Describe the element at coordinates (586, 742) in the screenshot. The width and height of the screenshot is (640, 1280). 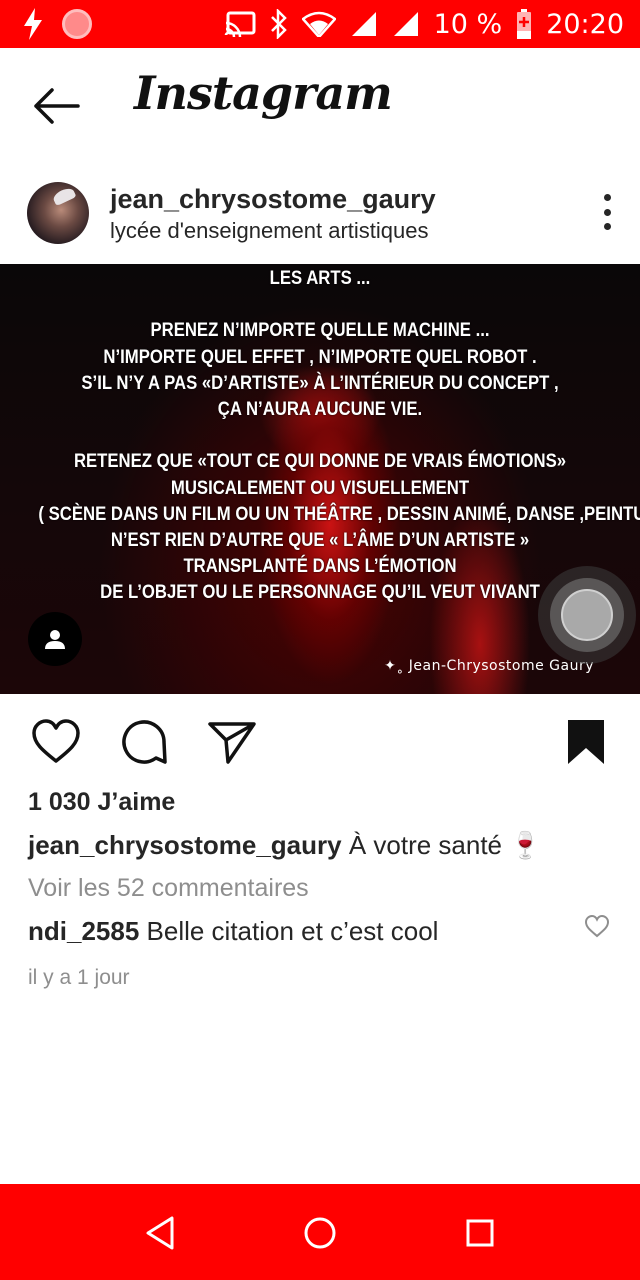
I see `bookmark-icon` at that location.